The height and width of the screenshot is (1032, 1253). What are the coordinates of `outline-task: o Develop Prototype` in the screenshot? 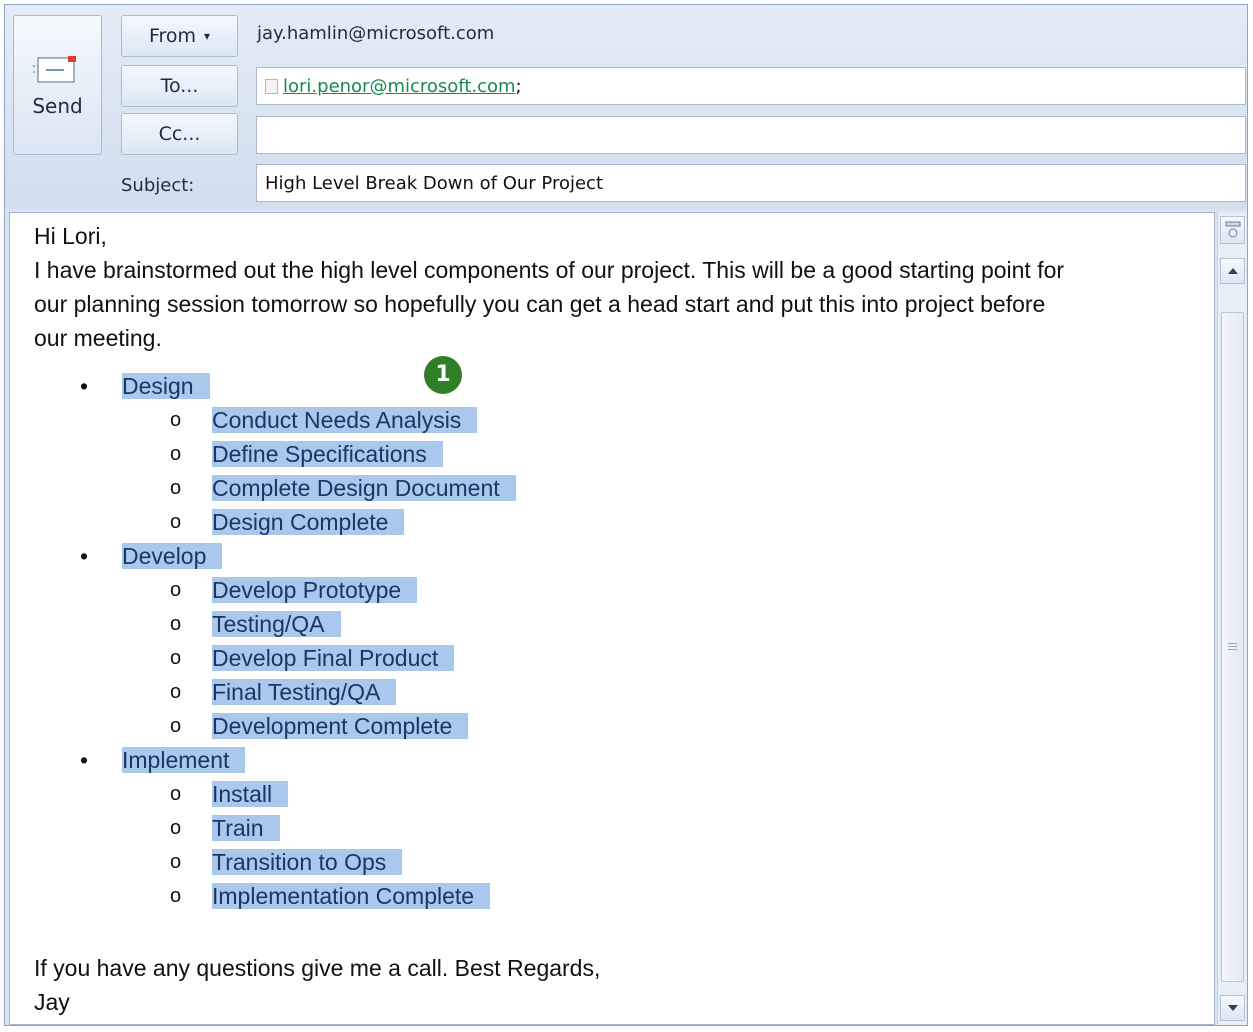 It's located at (624, 590).